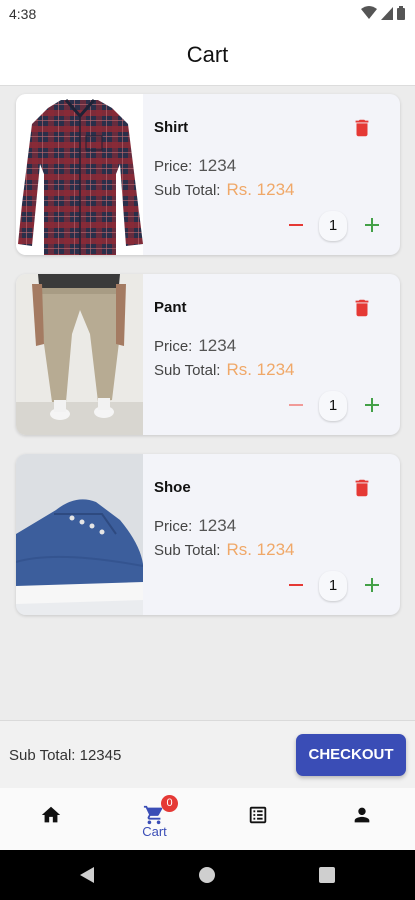  I want to click on list-icon, so click(258, 815).